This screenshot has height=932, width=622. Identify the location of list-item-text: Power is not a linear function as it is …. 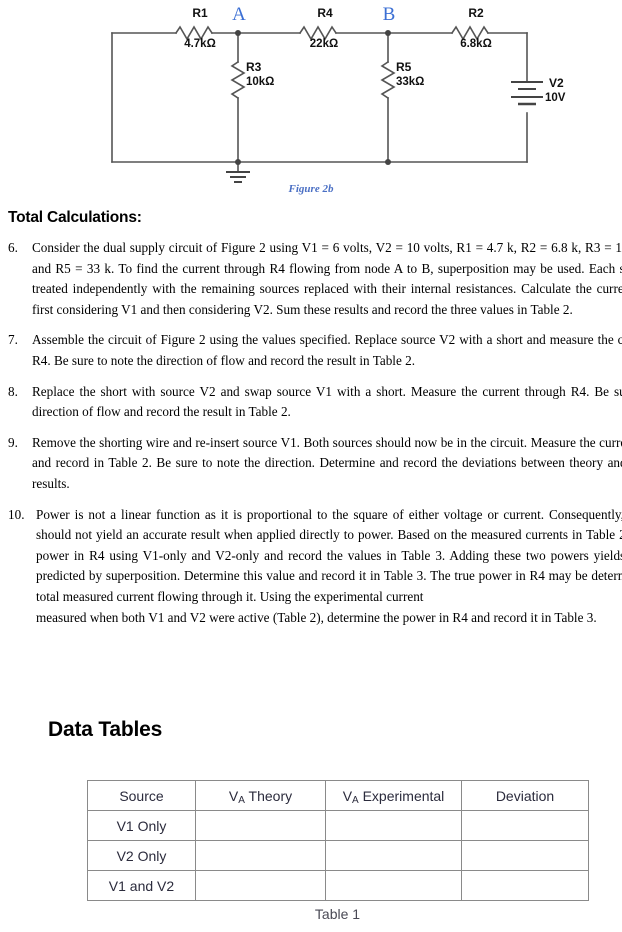
(329, 555).